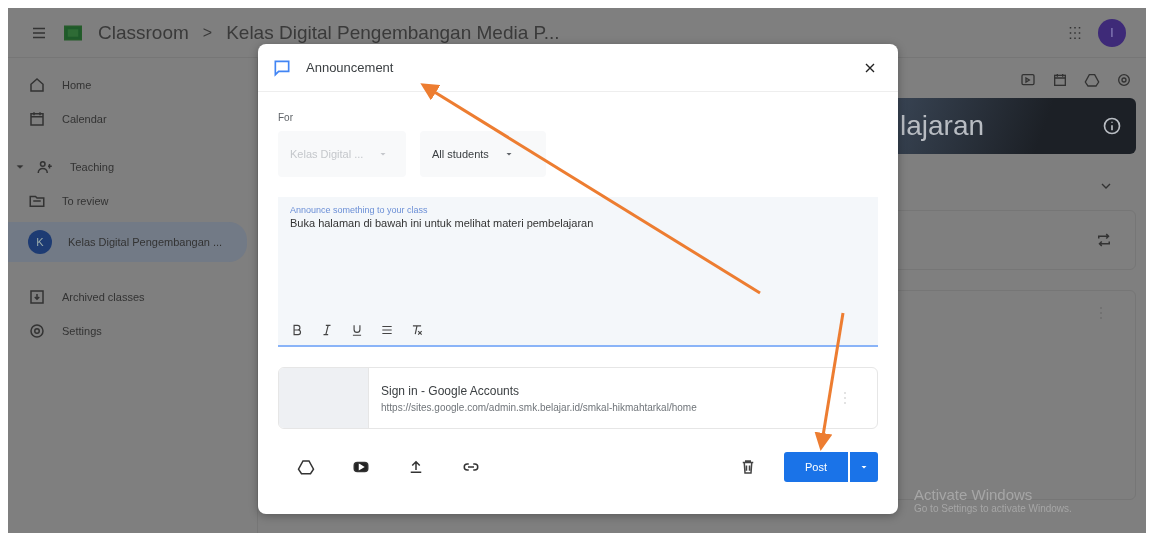 This screenshot has height=540, width=1156. I want to click on announcement-field: Buka halaman di bawah ini untuk melihat materi pembelajaran, so click(578, 225).